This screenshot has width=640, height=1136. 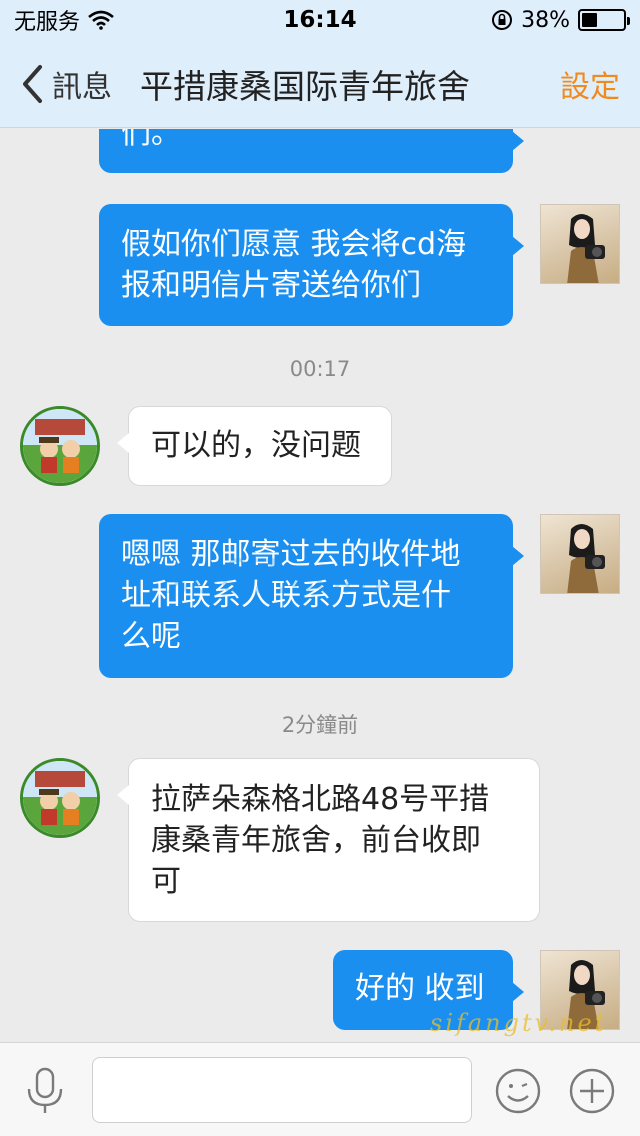 I want to click on back-button: 訊息, so click(x=56, y=83).